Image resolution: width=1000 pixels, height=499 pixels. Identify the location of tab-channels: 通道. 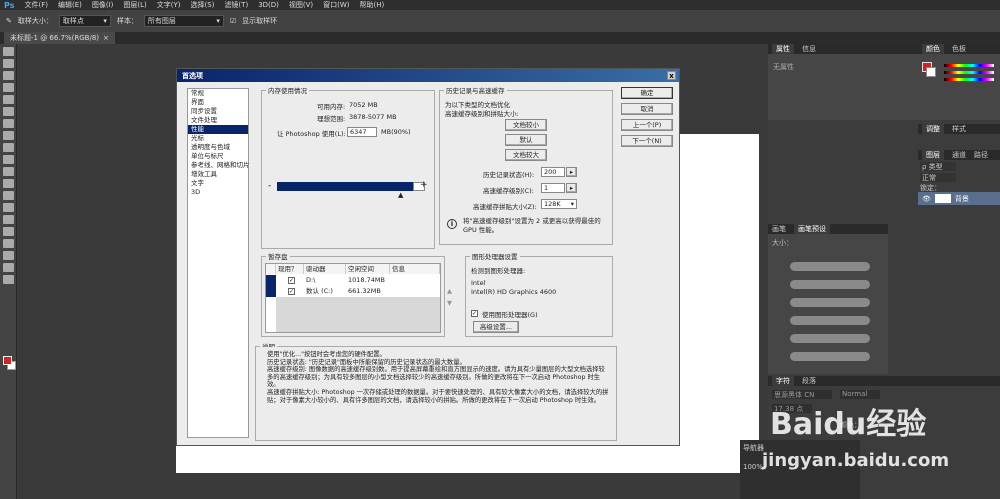
(959, 155).